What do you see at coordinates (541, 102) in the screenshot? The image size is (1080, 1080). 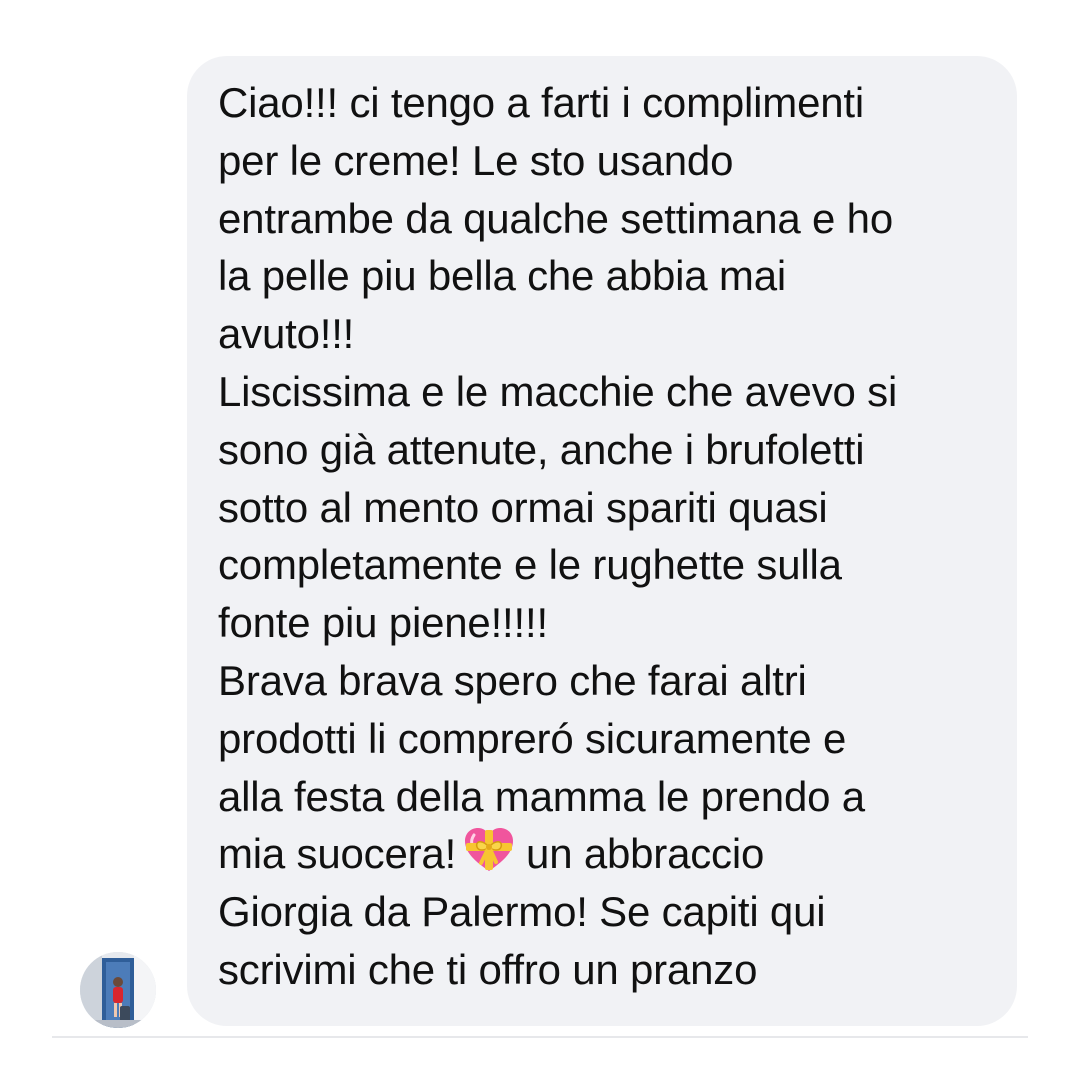 I see `message-line: Ciao!!! ci tengo a farti i complimenti` at bounding box center [541, 102].